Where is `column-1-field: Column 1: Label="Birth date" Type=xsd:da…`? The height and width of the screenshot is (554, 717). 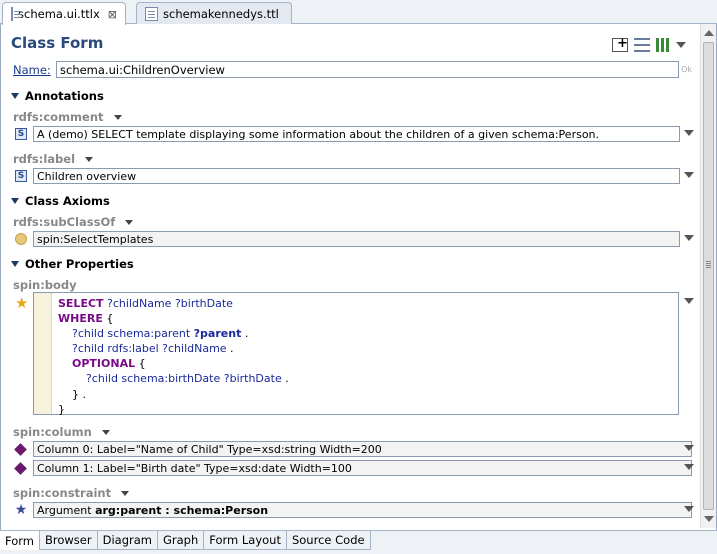 column-1-field: Column 1: Label="Birth date" Type=xsd:da… is located at coordinates (362, 468).